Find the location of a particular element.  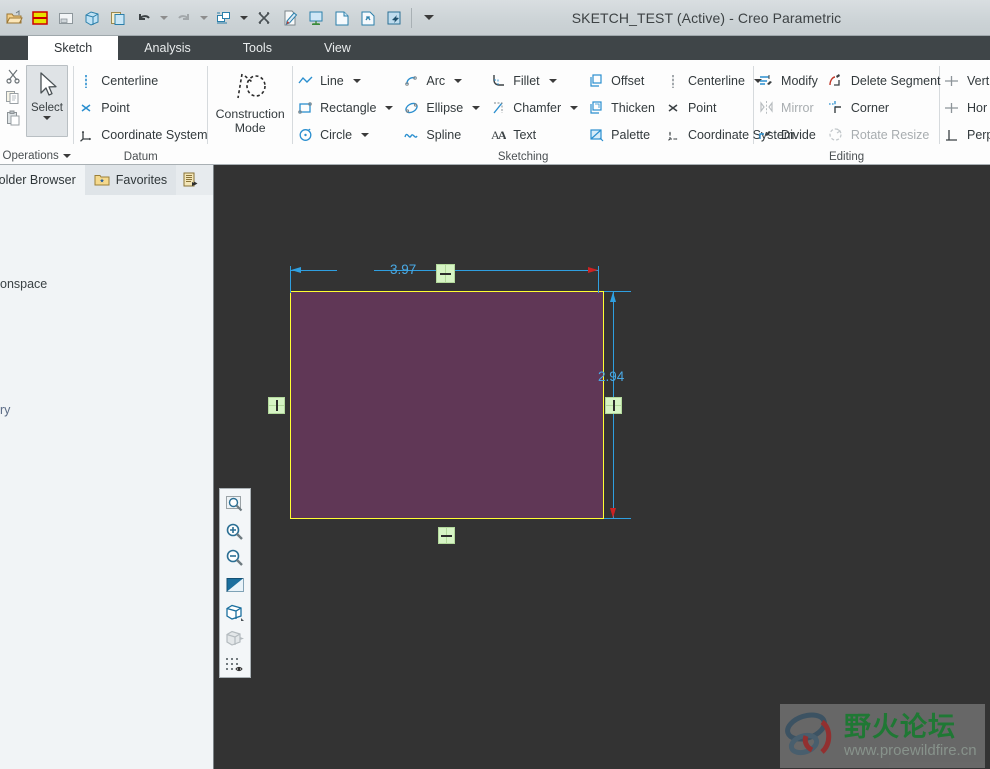

rectangle-dropdown-icon is located at coordinates (389, 107).